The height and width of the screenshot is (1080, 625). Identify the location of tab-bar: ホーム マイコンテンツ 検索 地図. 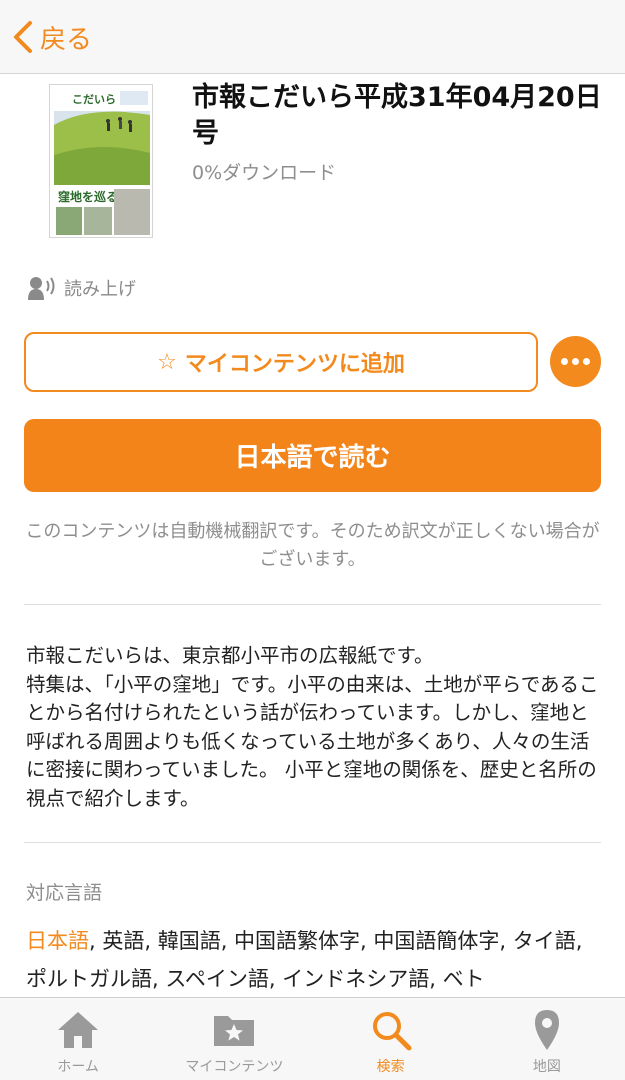
(312, 1038).